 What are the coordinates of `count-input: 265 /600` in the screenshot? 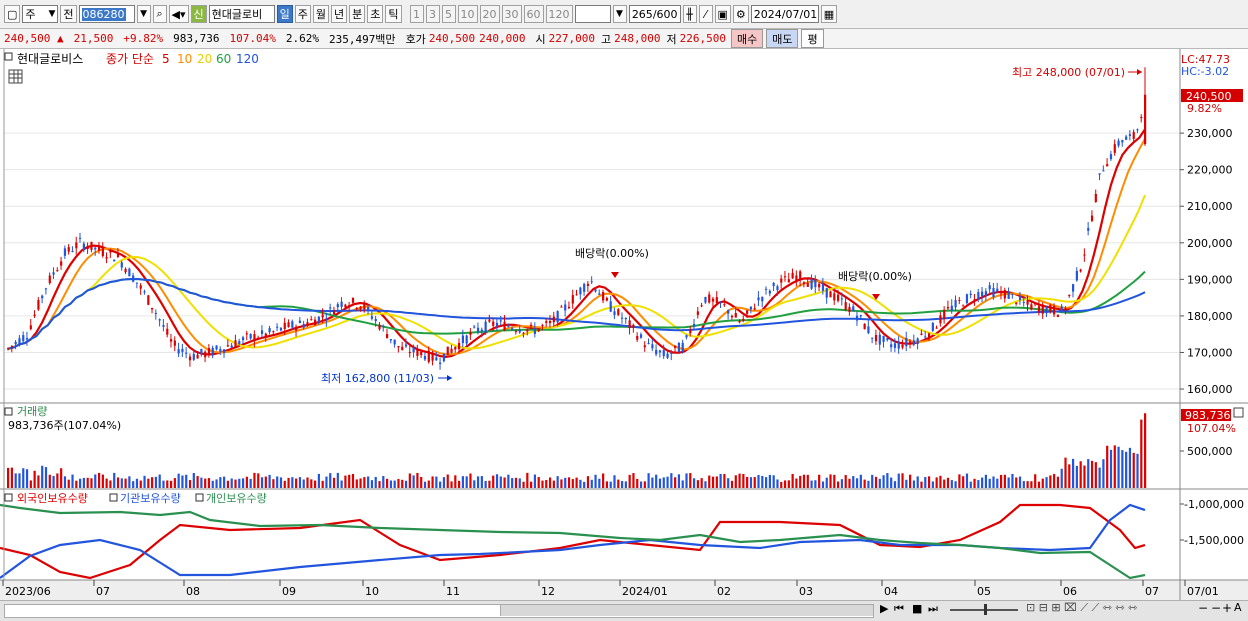 It's located at (654, 14).